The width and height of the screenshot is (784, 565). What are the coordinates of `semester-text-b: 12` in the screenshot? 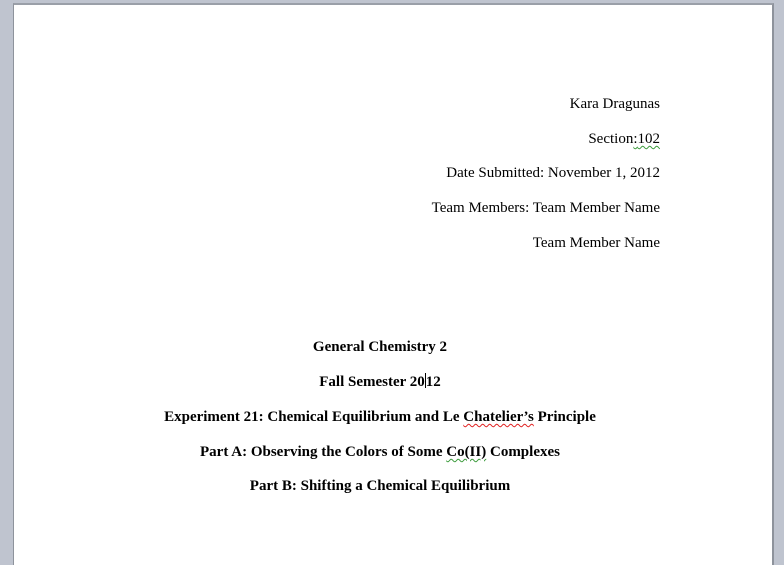 It's located at (433, 382).